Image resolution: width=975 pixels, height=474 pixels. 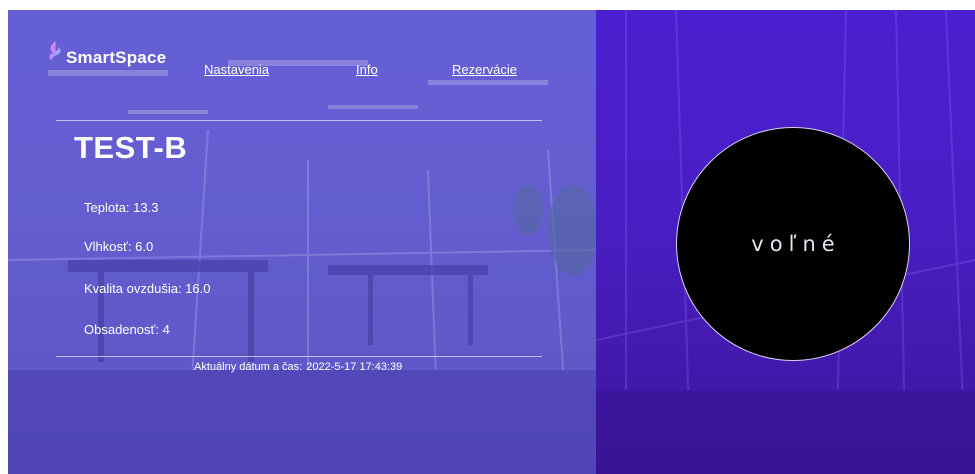 I want to click on footer-divider, so click(x=299, y=356).